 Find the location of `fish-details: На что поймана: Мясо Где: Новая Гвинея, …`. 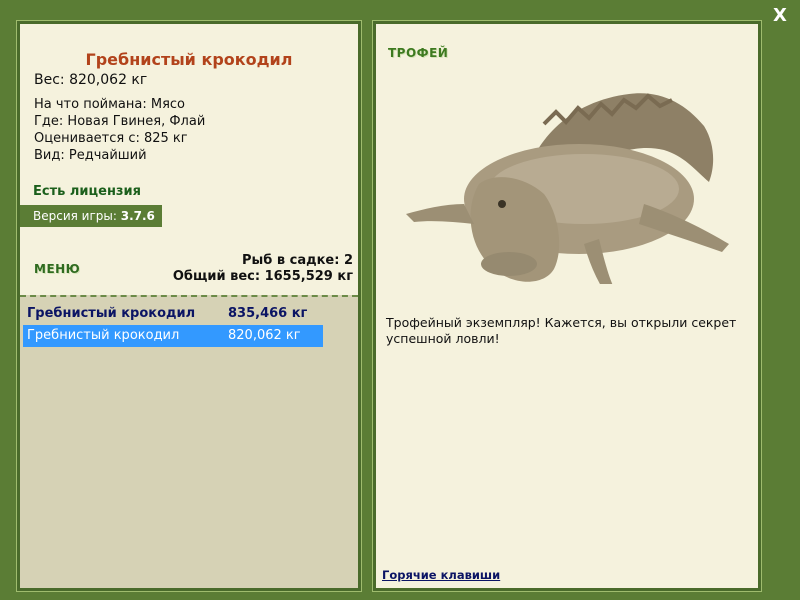

fish-details: На что поймана: Мясо Где: Новая Гвинея, … is located at coordinates (119, 130).